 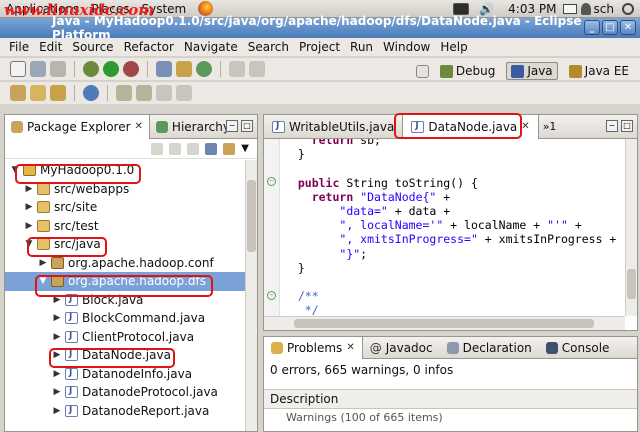 What do you see at coordinates (592, 27) in the screenshot?
I see `minimize-button: _` at bounding box center [592, 27].